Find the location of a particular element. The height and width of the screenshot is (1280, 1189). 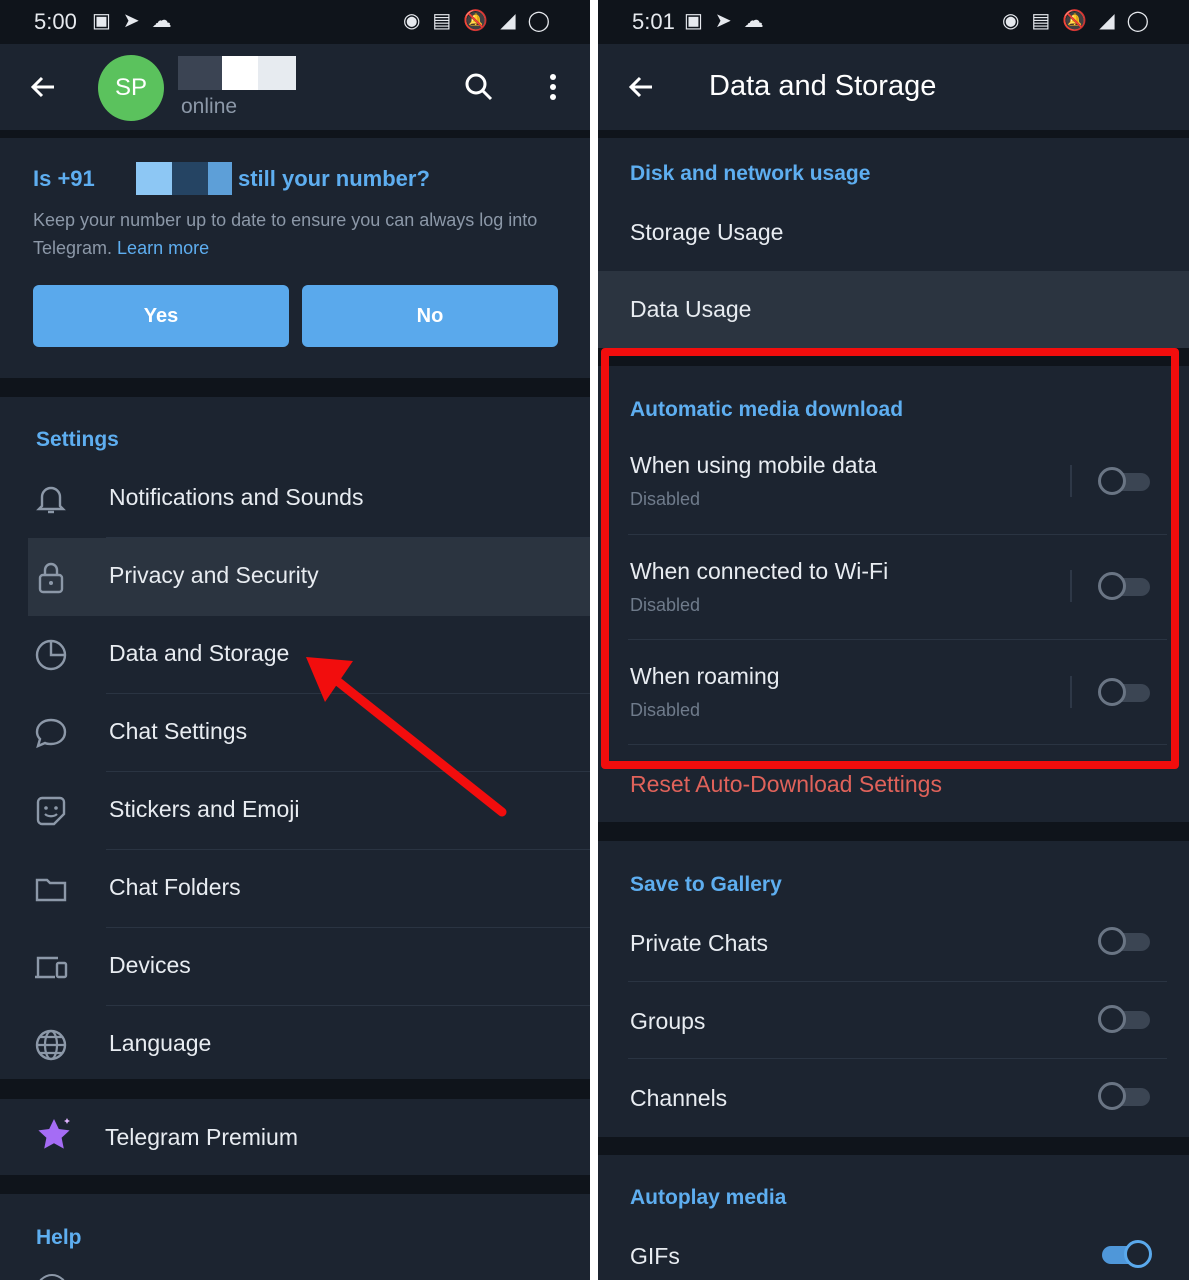

data-usage-item: Data Usage is located at coordinates (690, 309).